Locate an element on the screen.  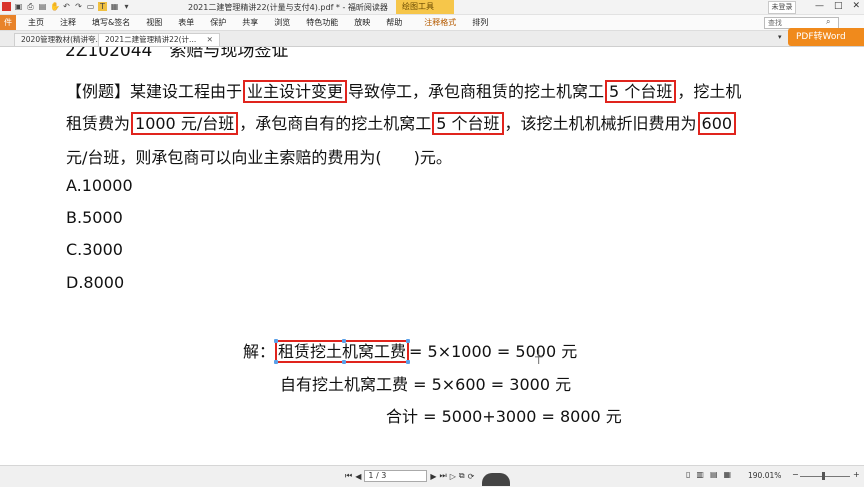
quick-access-toolbar: ▣ ⎙ ▤ ✋ ↶ ↷ ▭ T ▦ ▾ is located at coordinates (66, 6).